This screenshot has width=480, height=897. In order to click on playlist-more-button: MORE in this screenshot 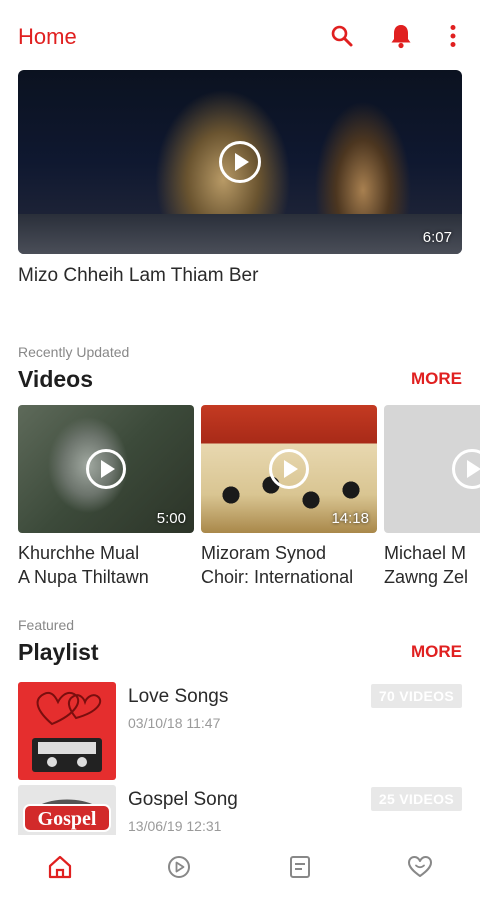, I will do `click(436, 652)`.